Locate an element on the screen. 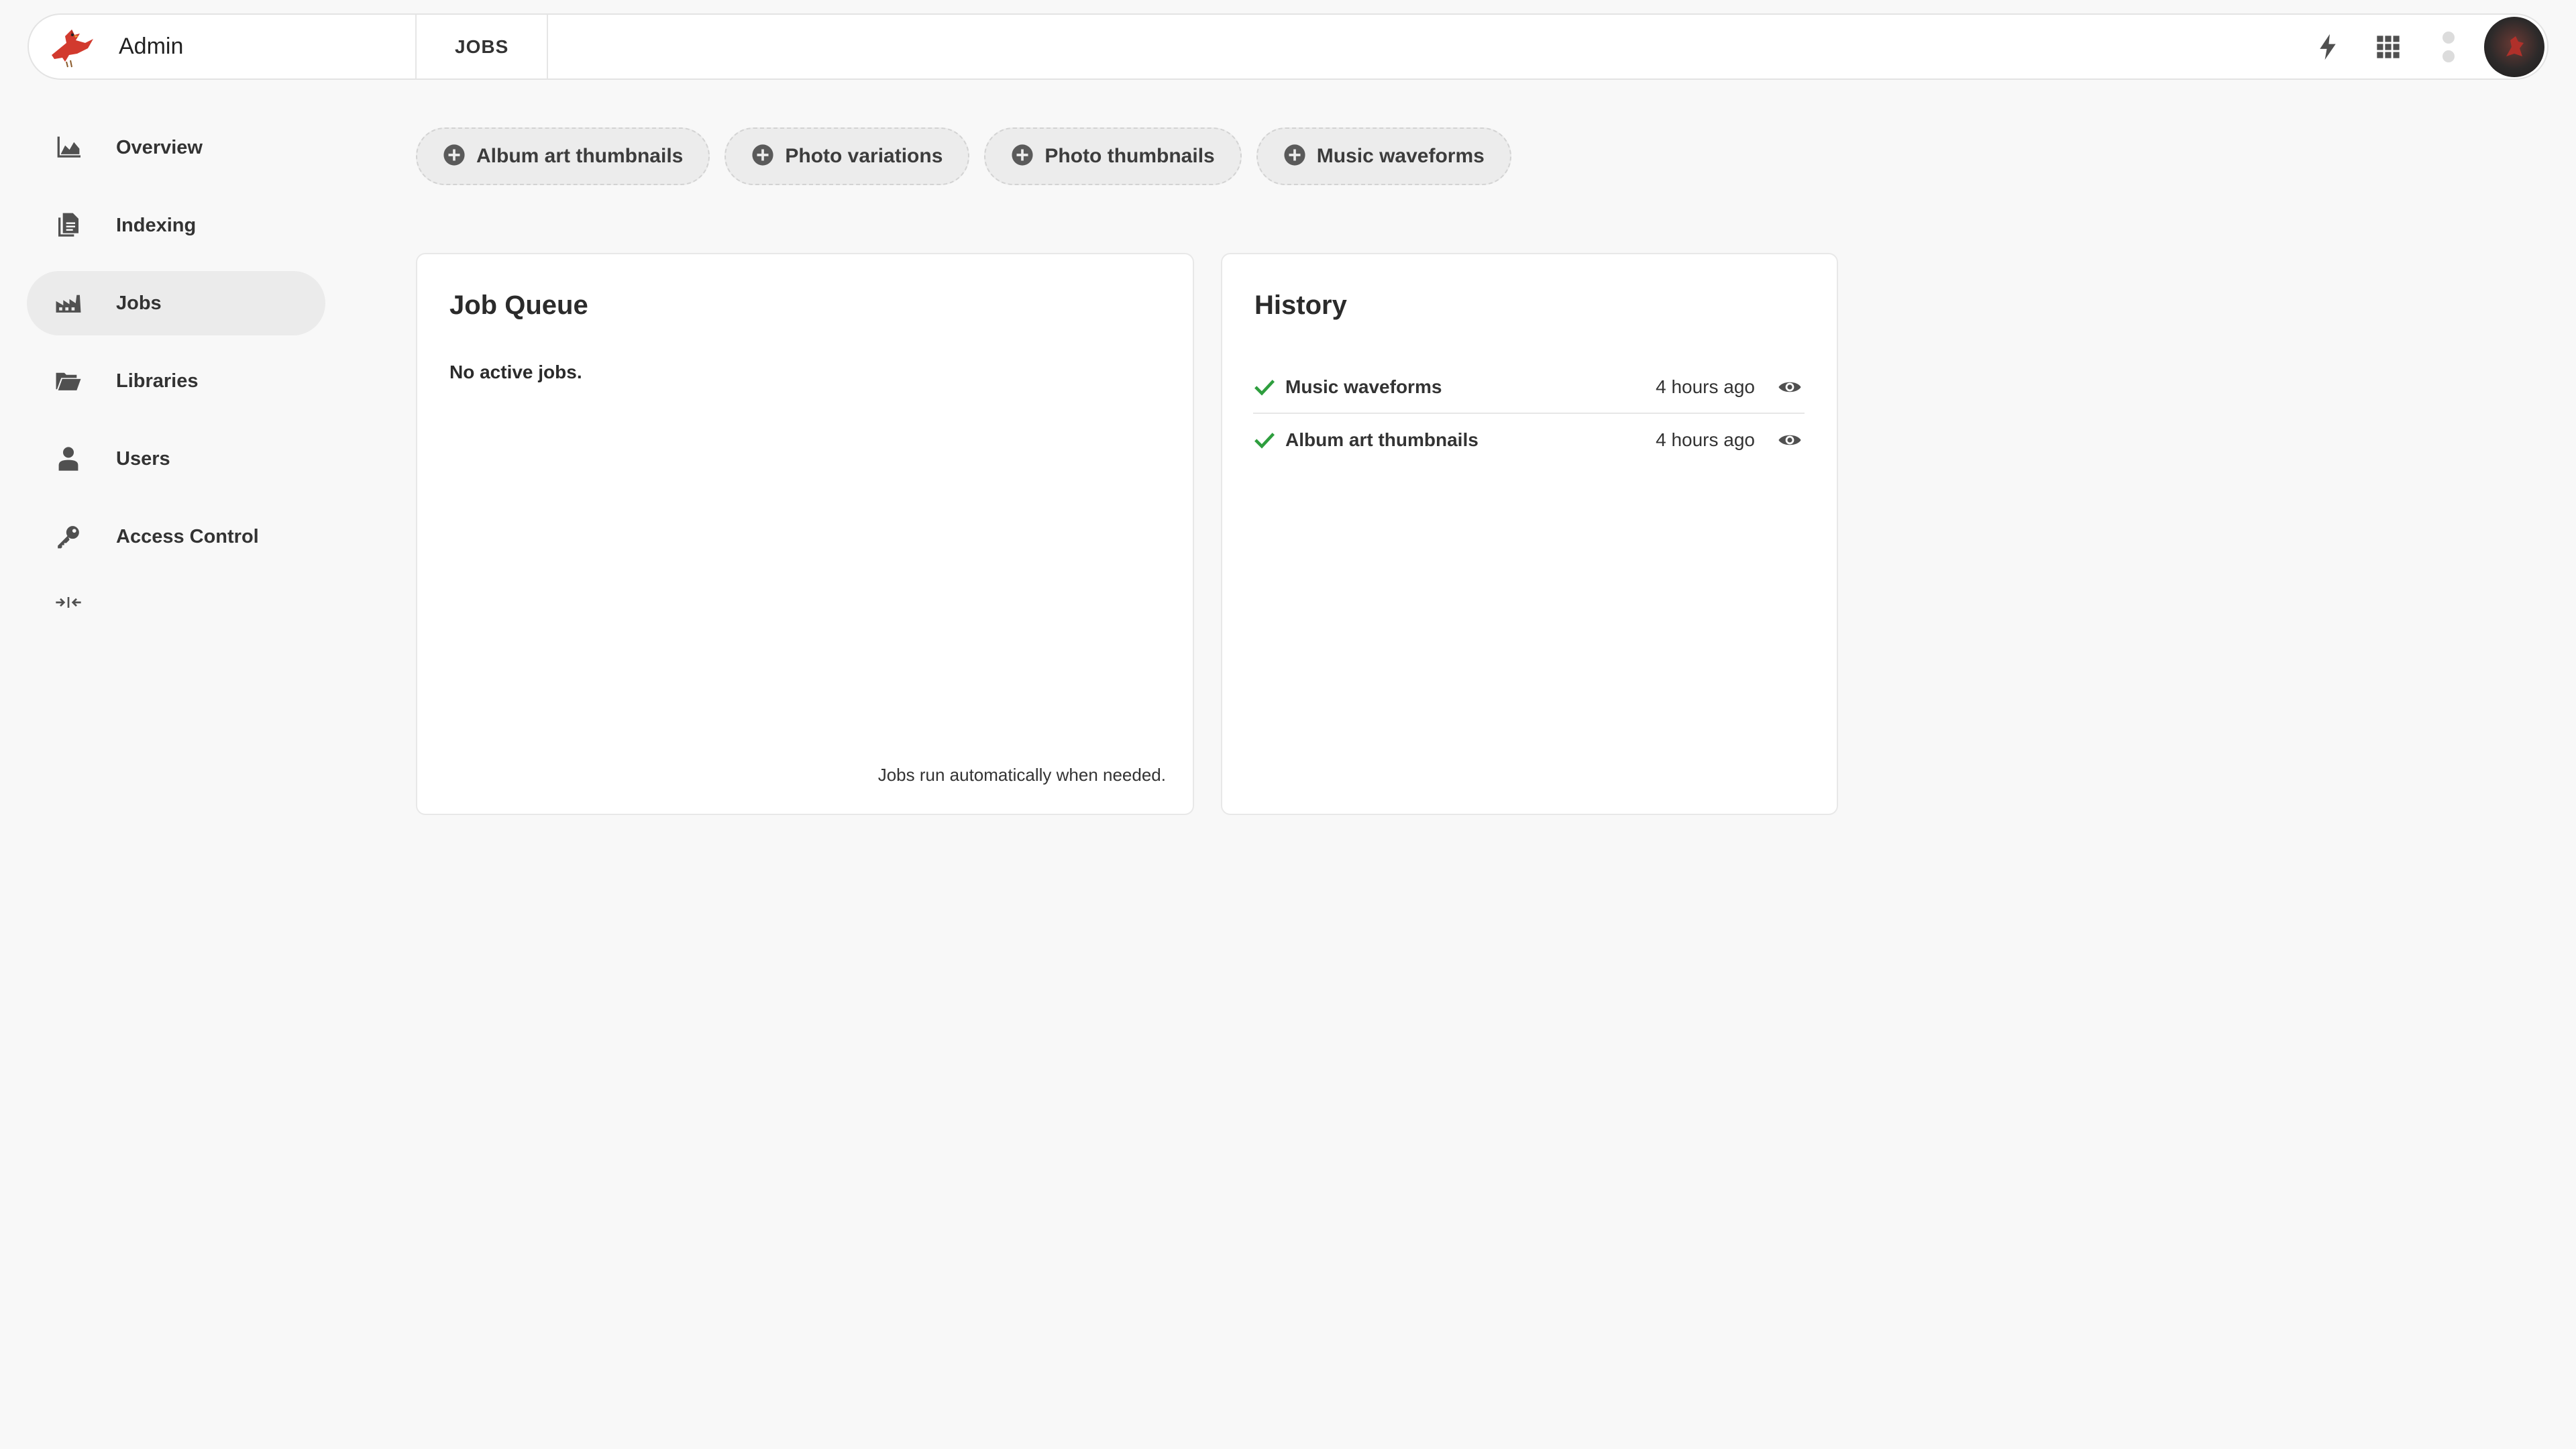 Image resolution: width=2576 pixels, height=1449 pixels. sidebar-collapse-button is located at coordinates (176, 602).